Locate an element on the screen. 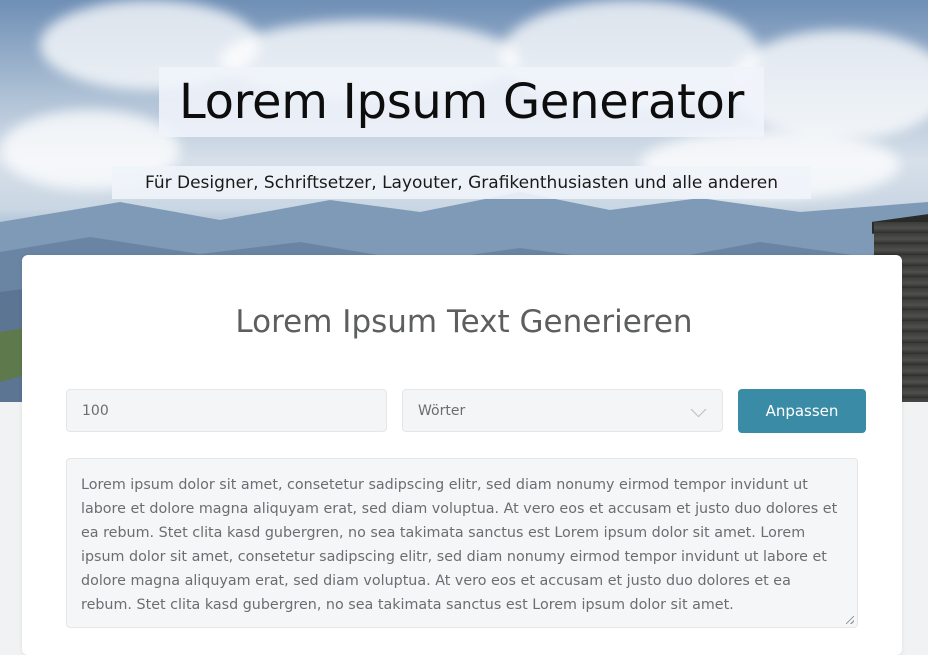  resize-handle-icon is located at coordinates (850, 620).